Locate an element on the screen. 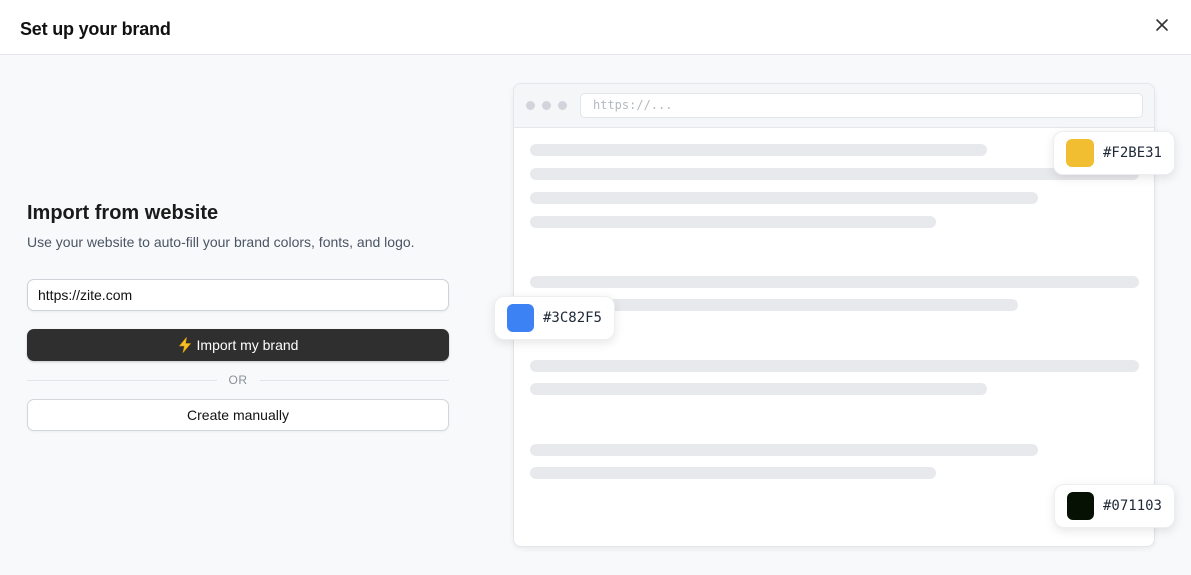 The width and height of the screenshot is (1191, 575). color-swatch-card-black: #071103 is located at coordinates (1114, 506).